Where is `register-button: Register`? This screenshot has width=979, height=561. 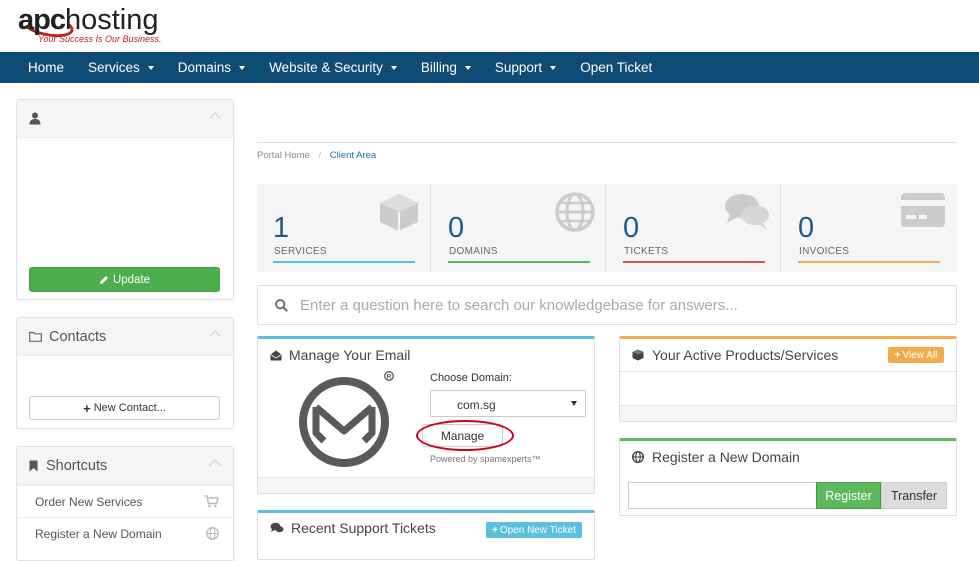 register-button: Register is located at coordinates (848, 495).